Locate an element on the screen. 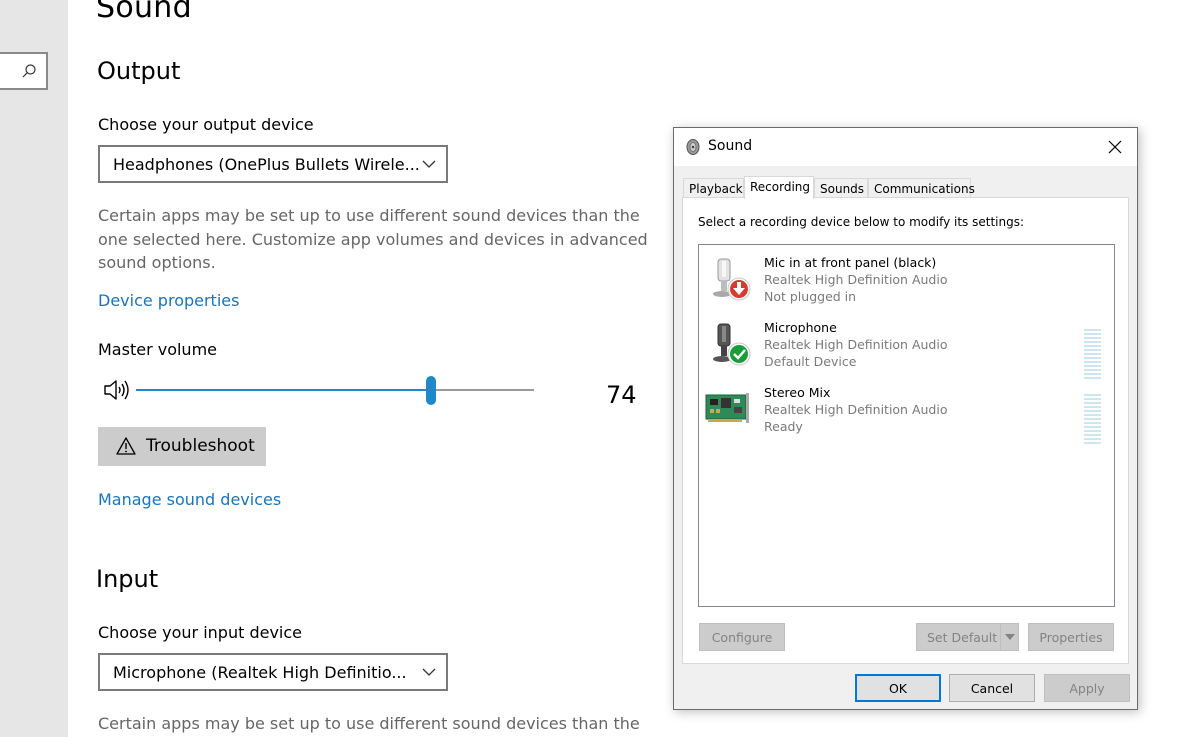 The width and height of the screenshot is (1198, 737). microphone-default-icon is located at coordinates (732, 344).